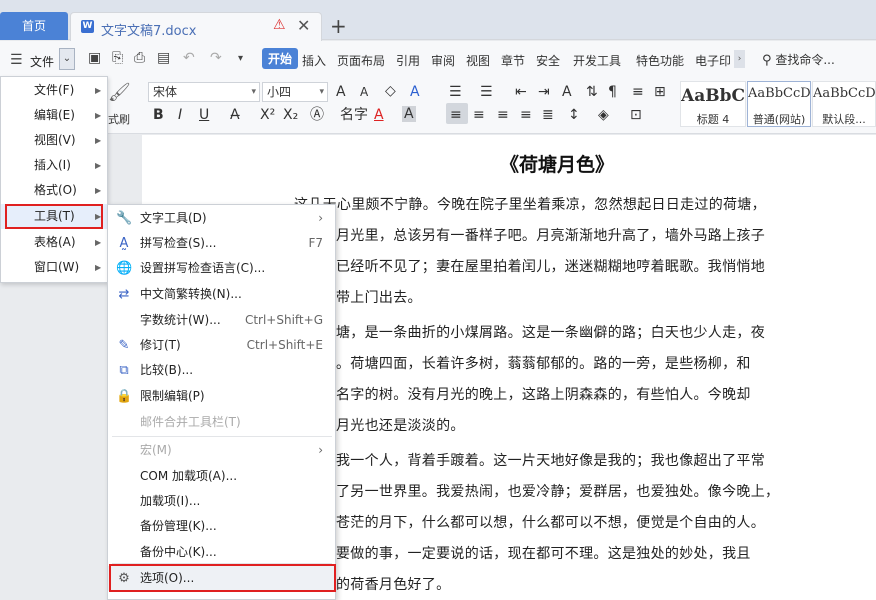  What do you see at coordinates (361, 60) in the screenshot?
I see `tab-page-layout: 页面布局` at bounding box center [361, 60].